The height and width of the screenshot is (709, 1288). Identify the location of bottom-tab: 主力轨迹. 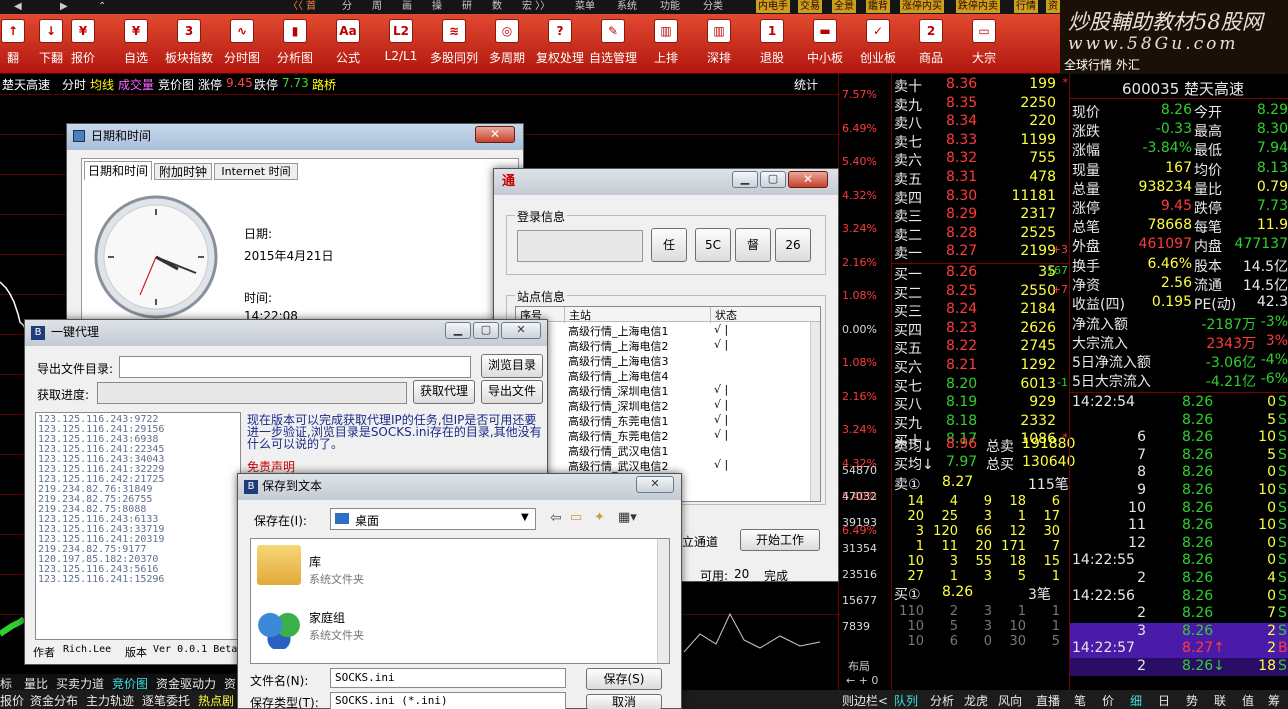
(110, 700).